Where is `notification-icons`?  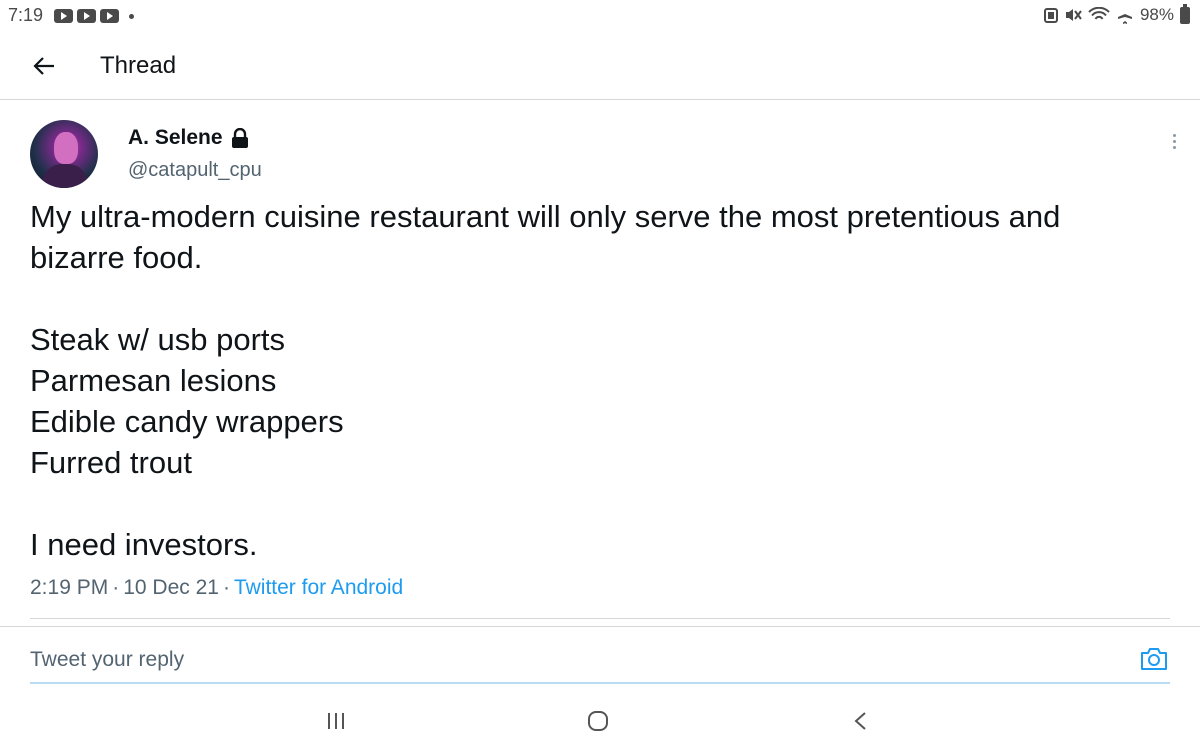 notification-icons is located at coordinates (94, 16).